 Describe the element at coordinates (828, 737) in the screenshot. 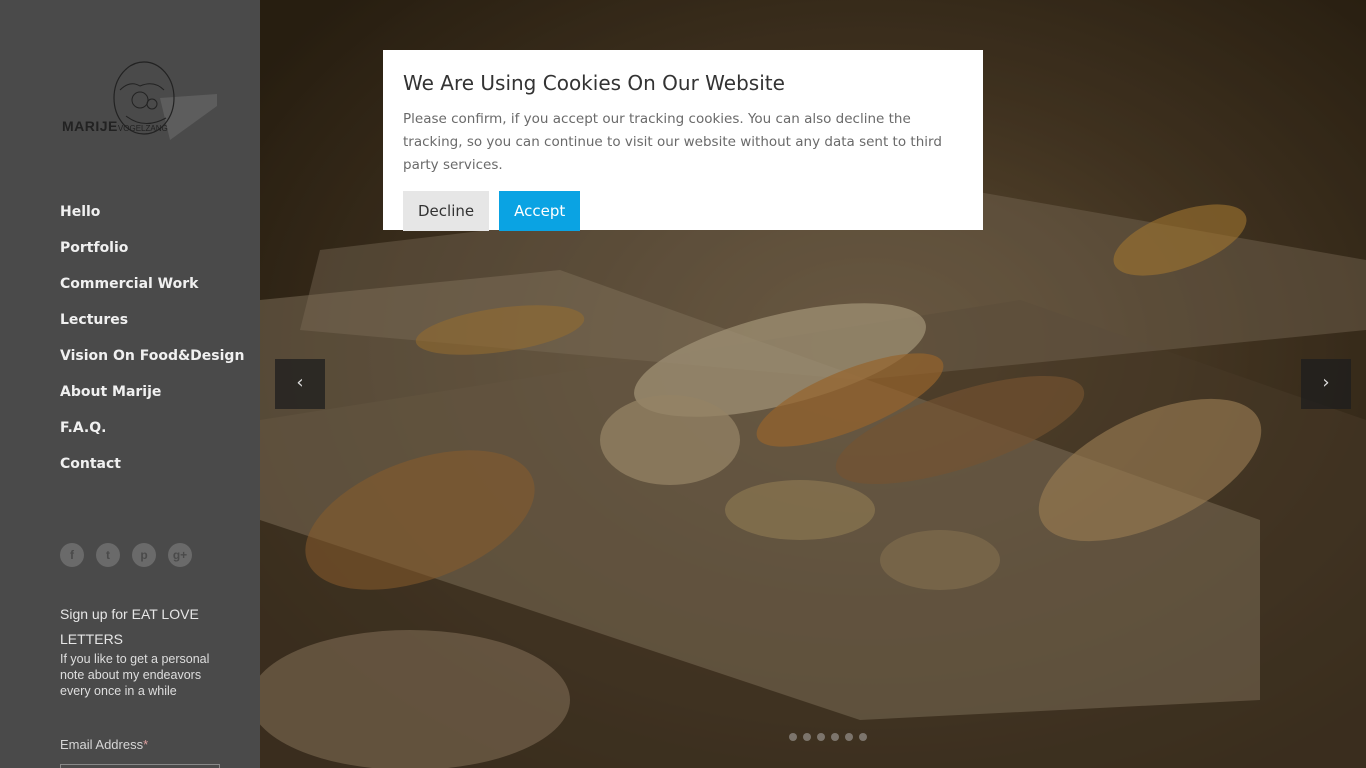

I see `slider-pagination` at that location.